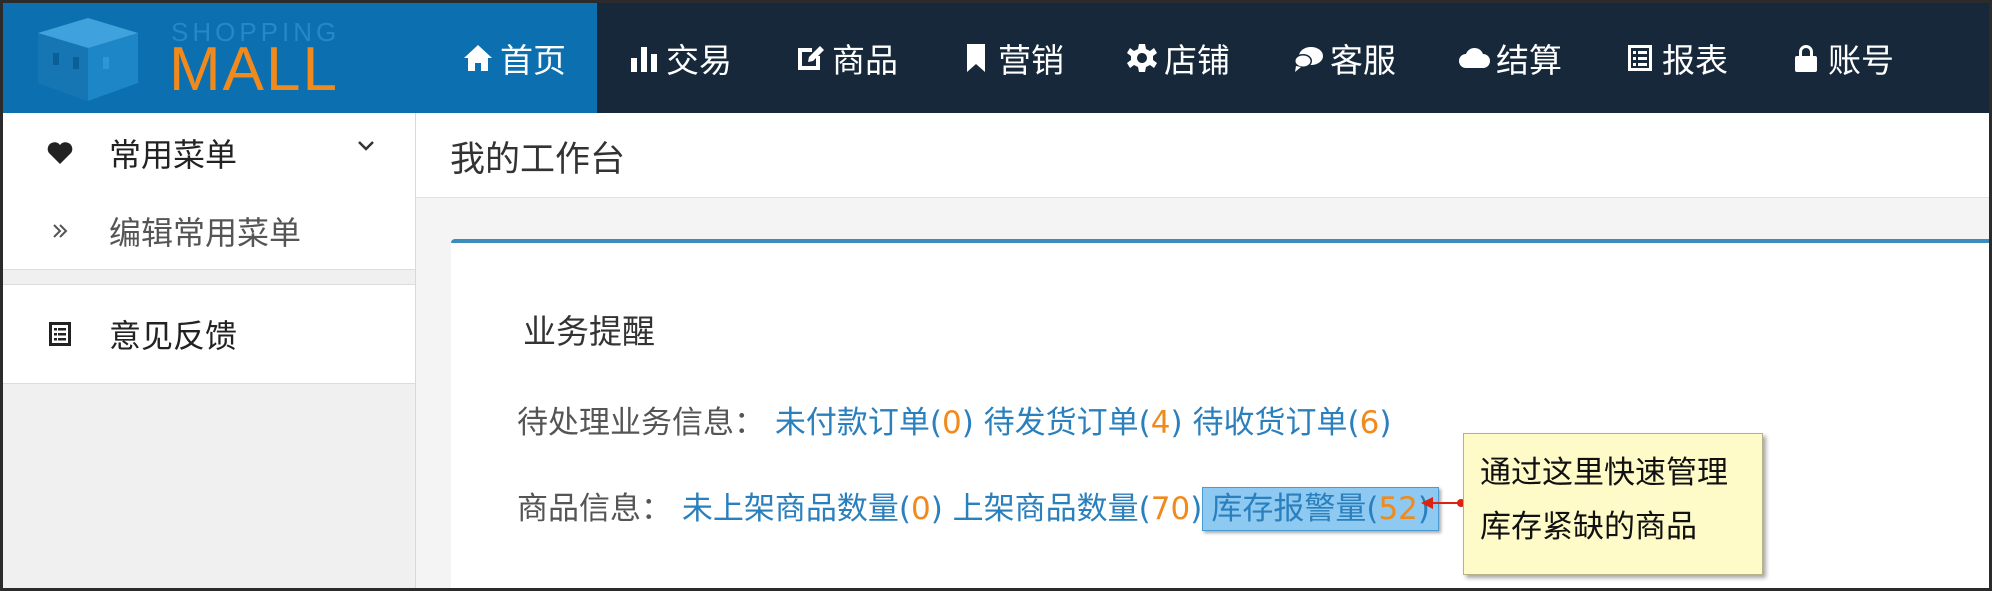 This screenshot has width=1992, height=591. I want to click on heart-icon, so click(60, 153).